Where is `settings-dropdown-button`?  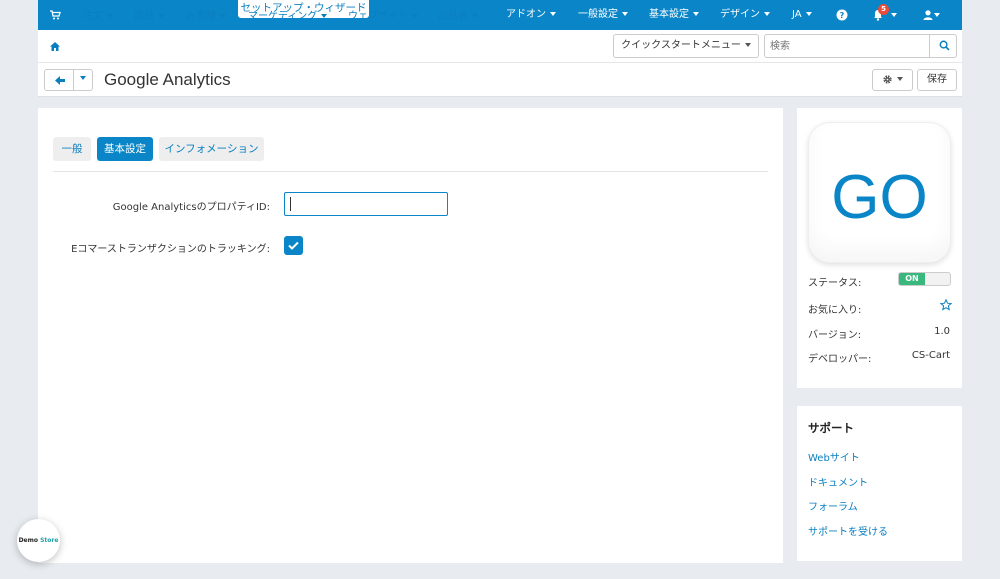 settings-dropdown-button is located at coordinates (892, 80).